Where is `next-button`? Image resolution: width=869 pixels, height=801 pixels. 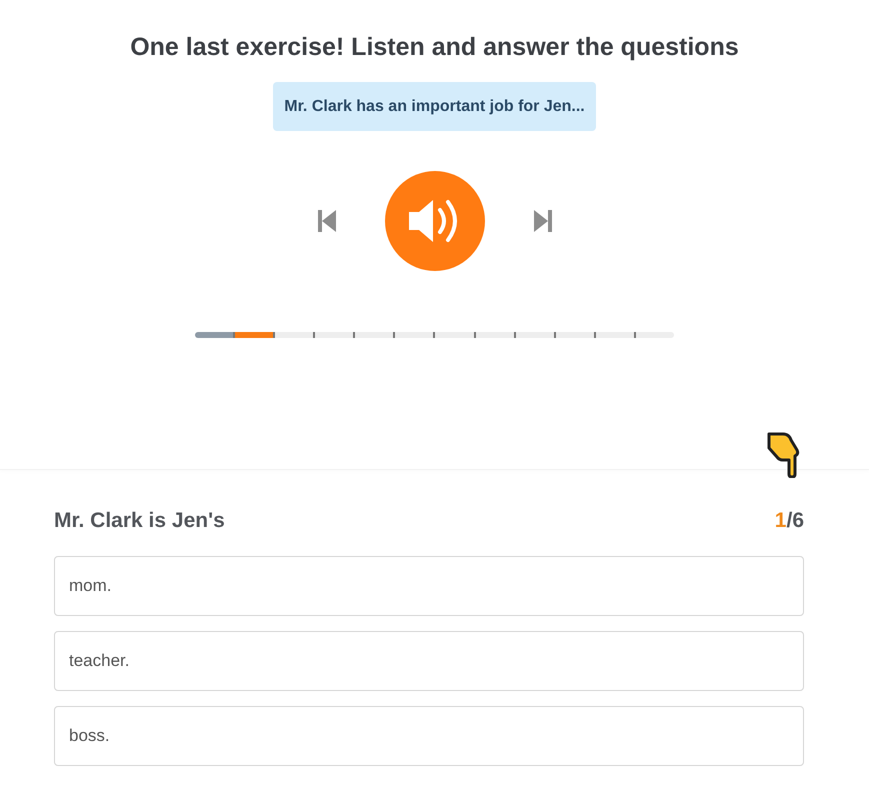 next-button is located at coordinates (542, 221).